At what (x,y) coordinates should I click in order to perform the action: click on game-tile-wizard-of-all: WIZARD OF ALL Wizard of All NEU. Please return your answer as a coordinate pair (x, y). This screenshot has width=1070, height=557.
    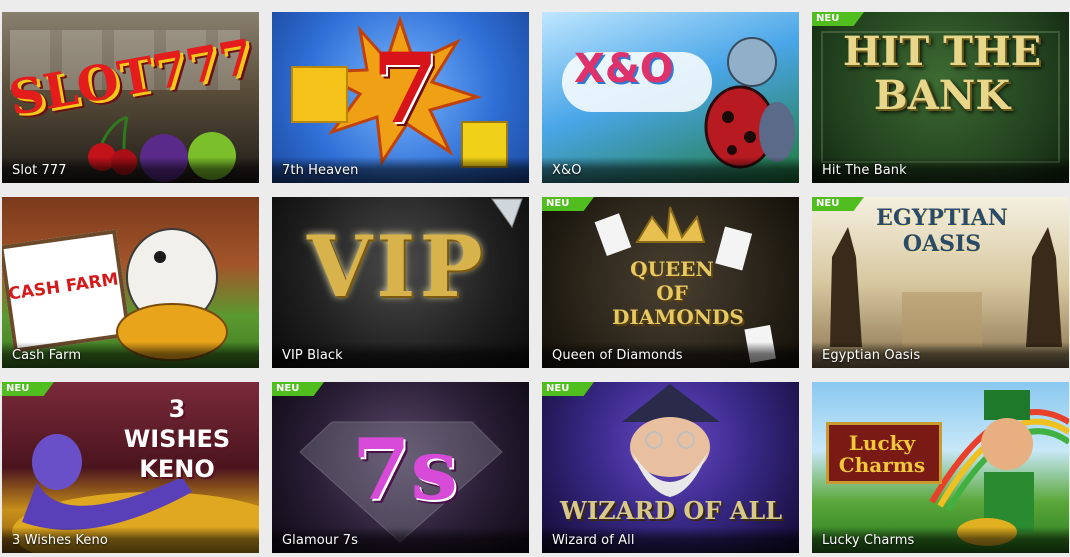
    Looking at the image, I should click on (670, 467).